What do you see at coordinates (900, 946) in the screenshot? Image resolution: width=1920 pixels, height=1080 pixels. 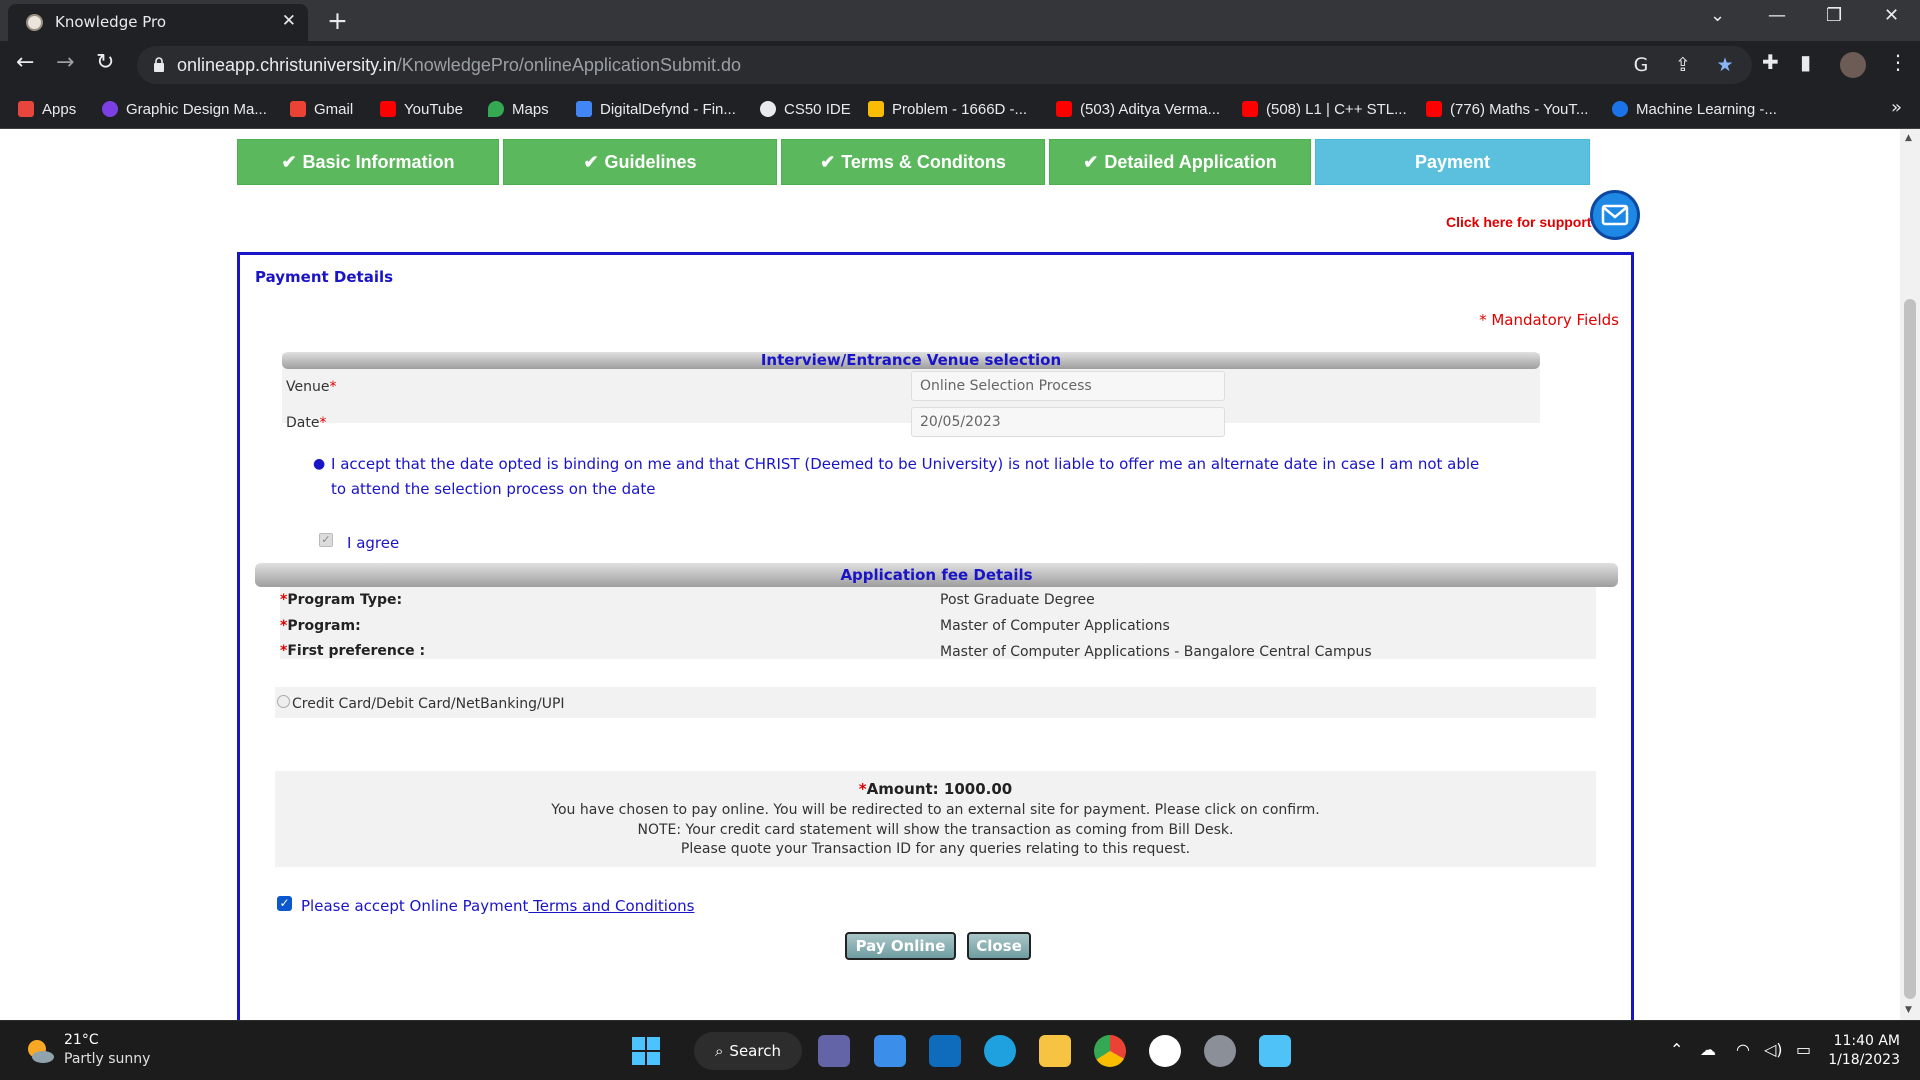 I see `pay-online-button: Pay Online` at bounding box center [900, 946].